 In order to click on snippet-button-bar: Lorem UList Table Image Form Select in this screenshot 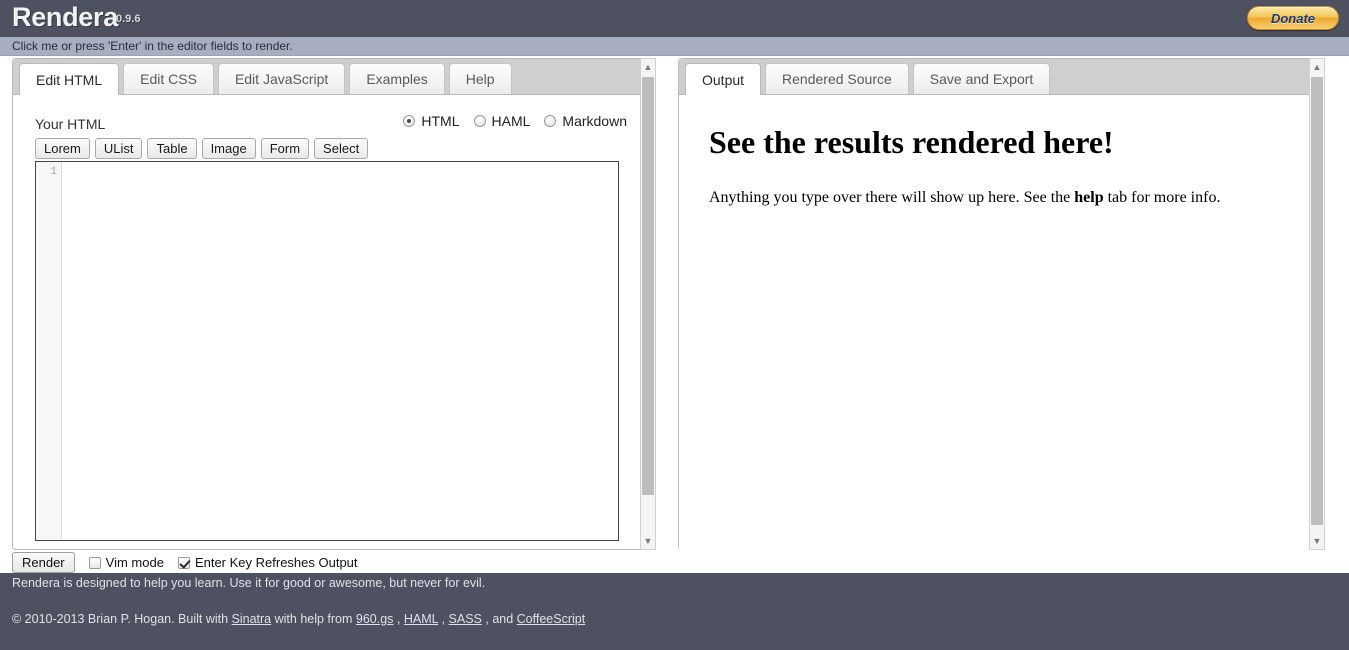, I will do `click(204, 148)`.